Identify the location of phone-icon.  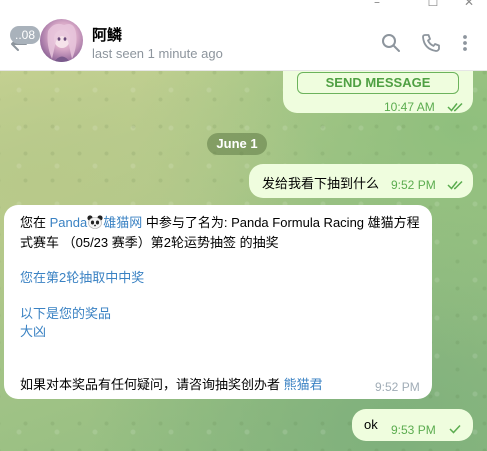
(431, 43).